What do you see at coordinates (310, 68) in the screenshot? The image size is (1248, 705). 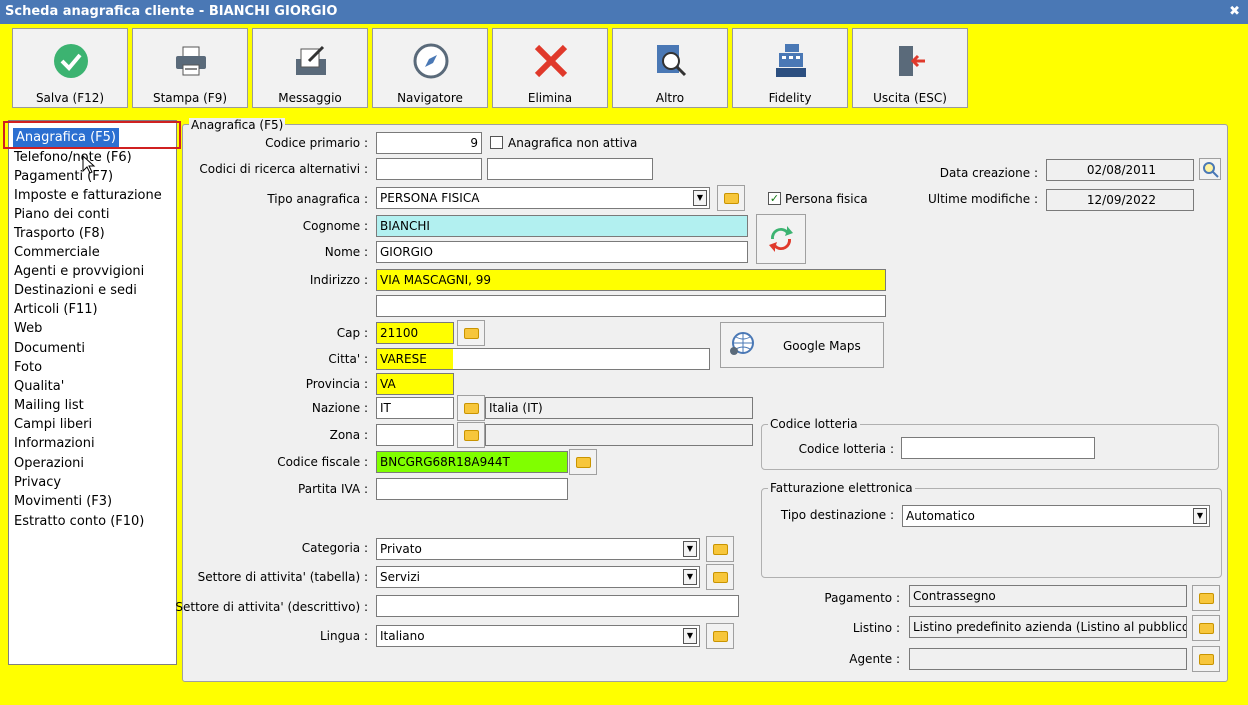 I see `message-button: Messaggio` at bounding box center [310, 68].